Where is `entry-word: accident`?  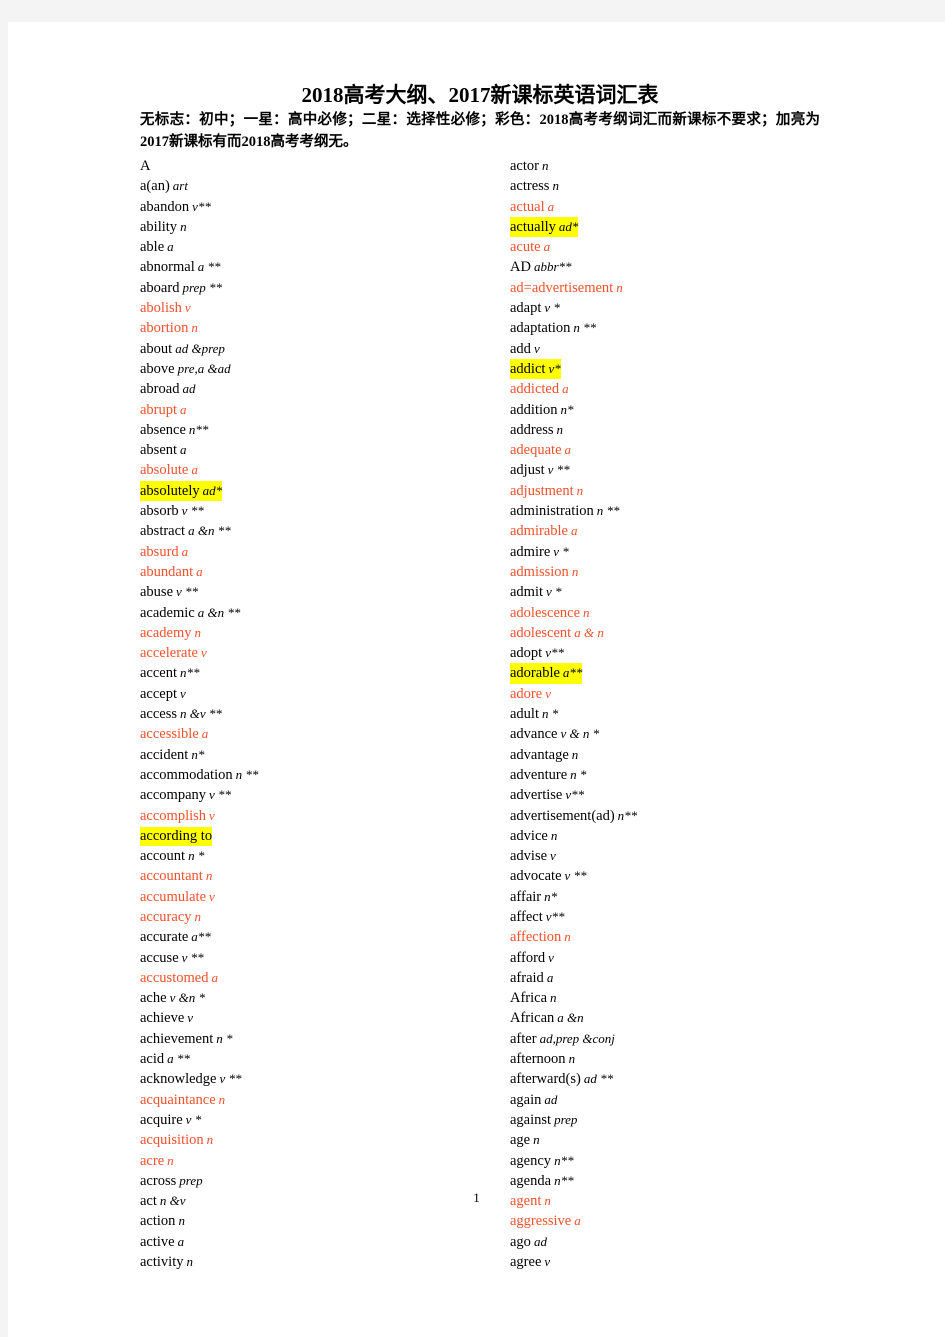 entry-word: accident is located at coordinates (164, 754).